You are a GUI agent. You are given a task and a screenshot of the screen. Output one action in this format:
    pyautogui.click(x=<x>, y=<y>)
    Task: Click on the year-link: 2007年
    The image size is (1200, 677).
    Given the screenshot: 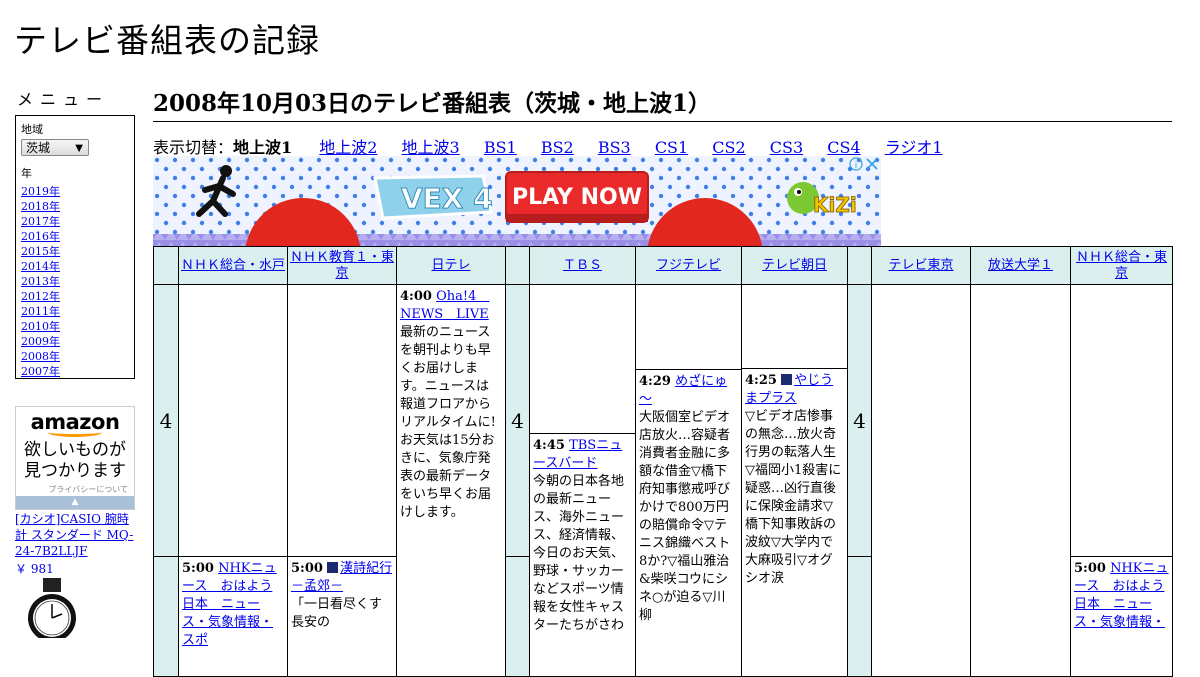 What is the action you would take?
    pyautogui.click(x=75, y=371)
    